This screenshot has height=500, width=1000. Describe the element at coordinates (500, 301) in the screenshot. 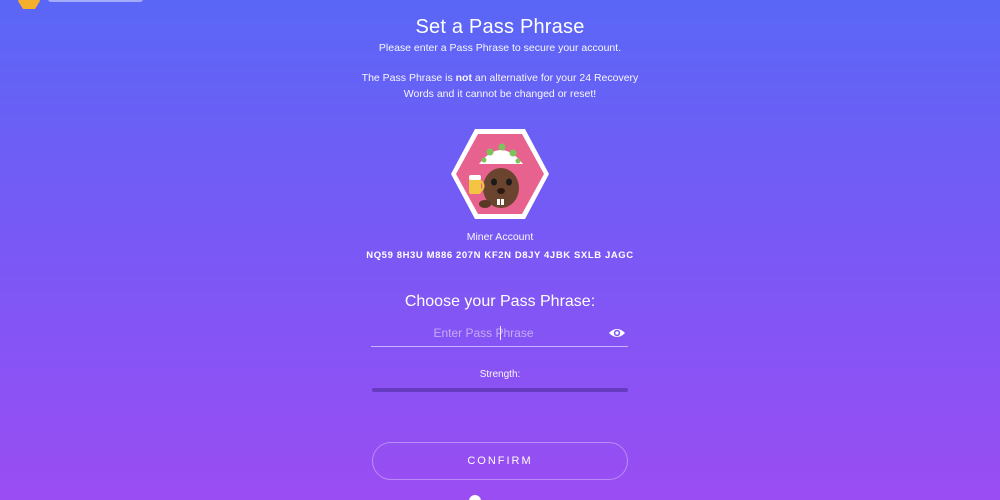

I see `passphrase-label: Choose your Pass Phrase:` at that location.